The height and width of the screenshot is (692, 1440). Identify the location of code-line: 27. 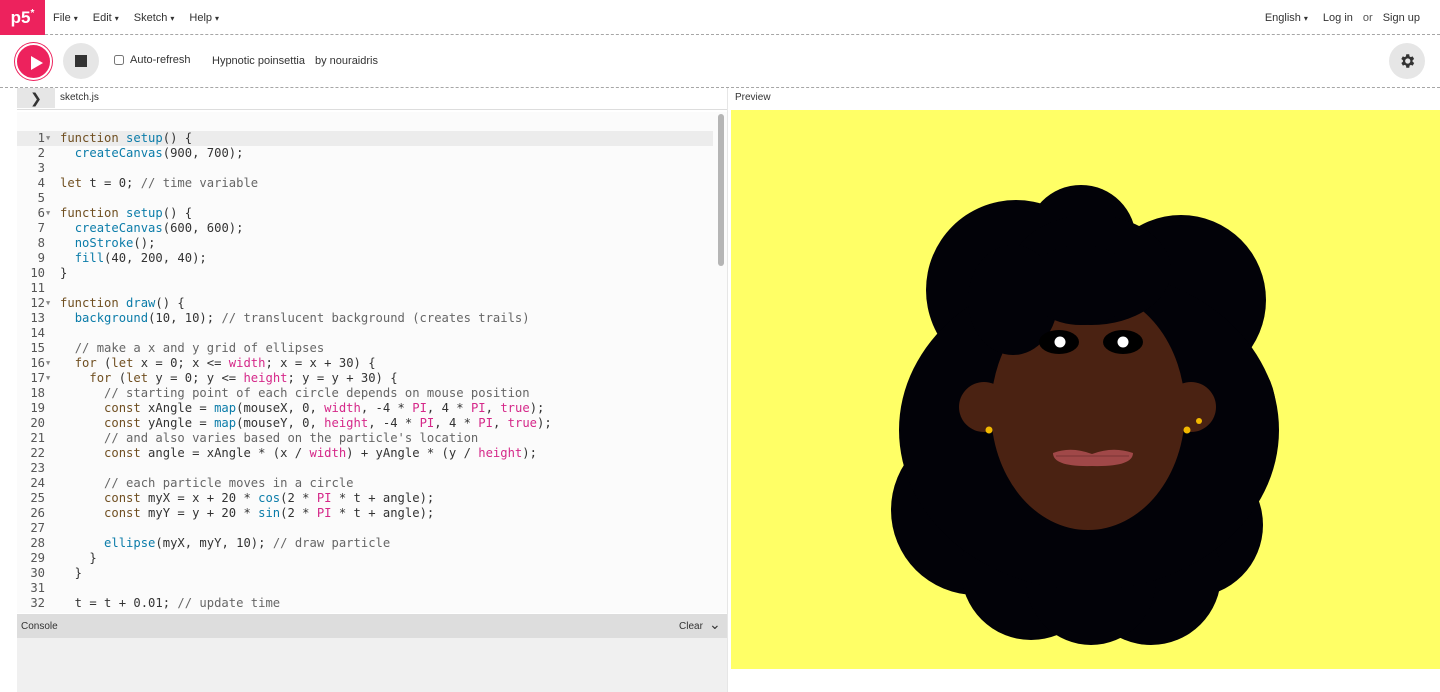
(365, 528).